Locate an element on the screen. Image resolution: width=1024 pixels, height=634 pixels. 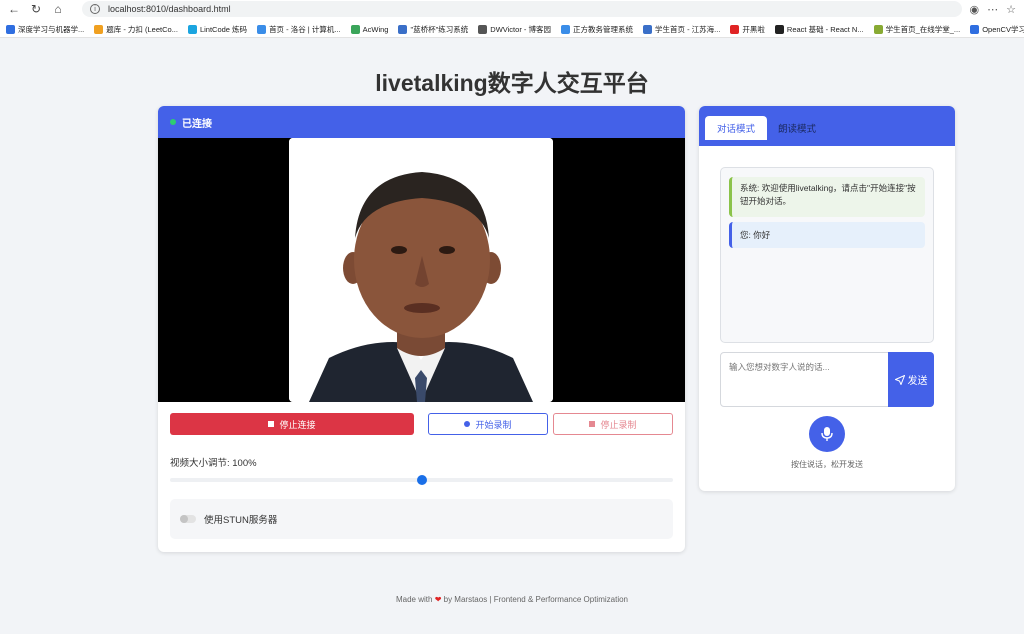
connection-status: 已连接 is located at coordinates (197, 124).